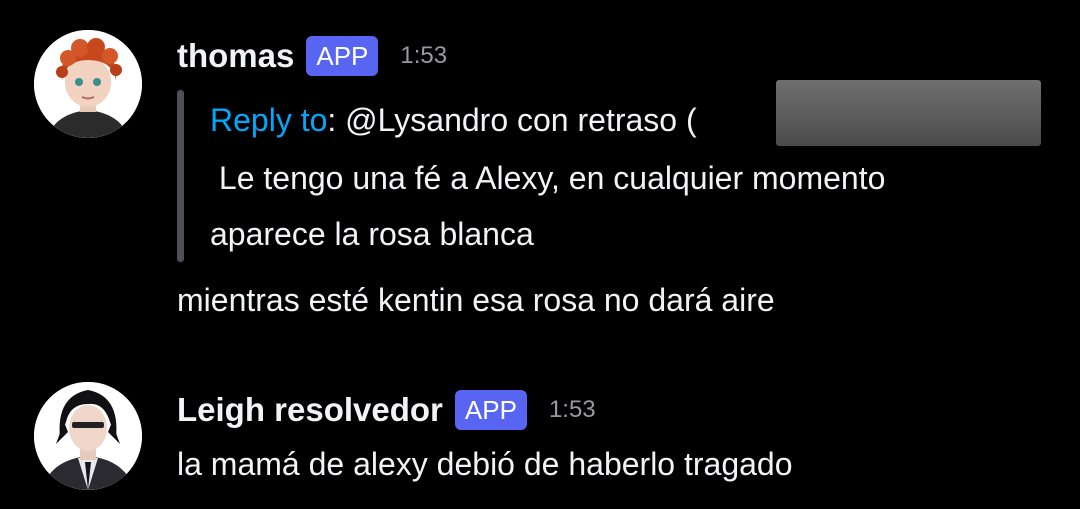 This screenshot has height=509, width=1080. What do you see at coordinates (310, 410) in the screenshot?
I see `username: Leigh resolvedor` at bounding box center [310, 410].